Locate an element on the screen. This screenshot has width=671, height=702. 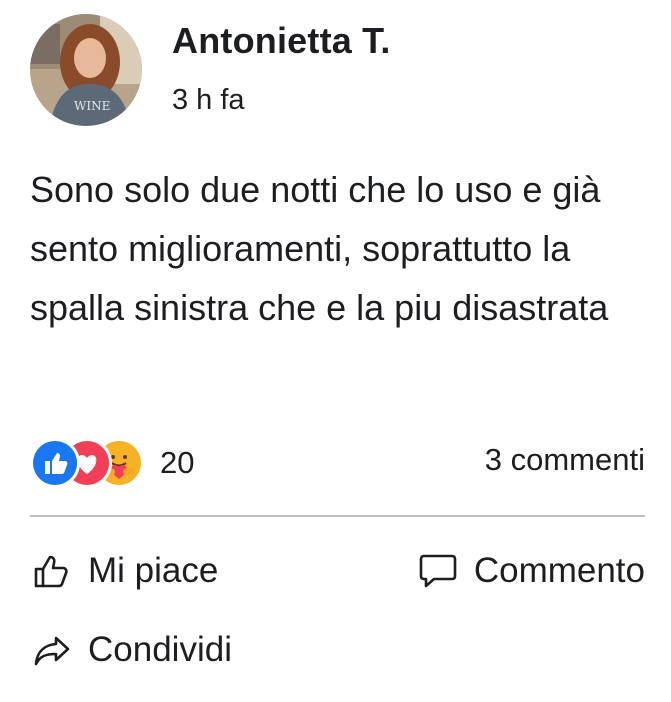
avatar: WINE is located at coordinates (86, 70).